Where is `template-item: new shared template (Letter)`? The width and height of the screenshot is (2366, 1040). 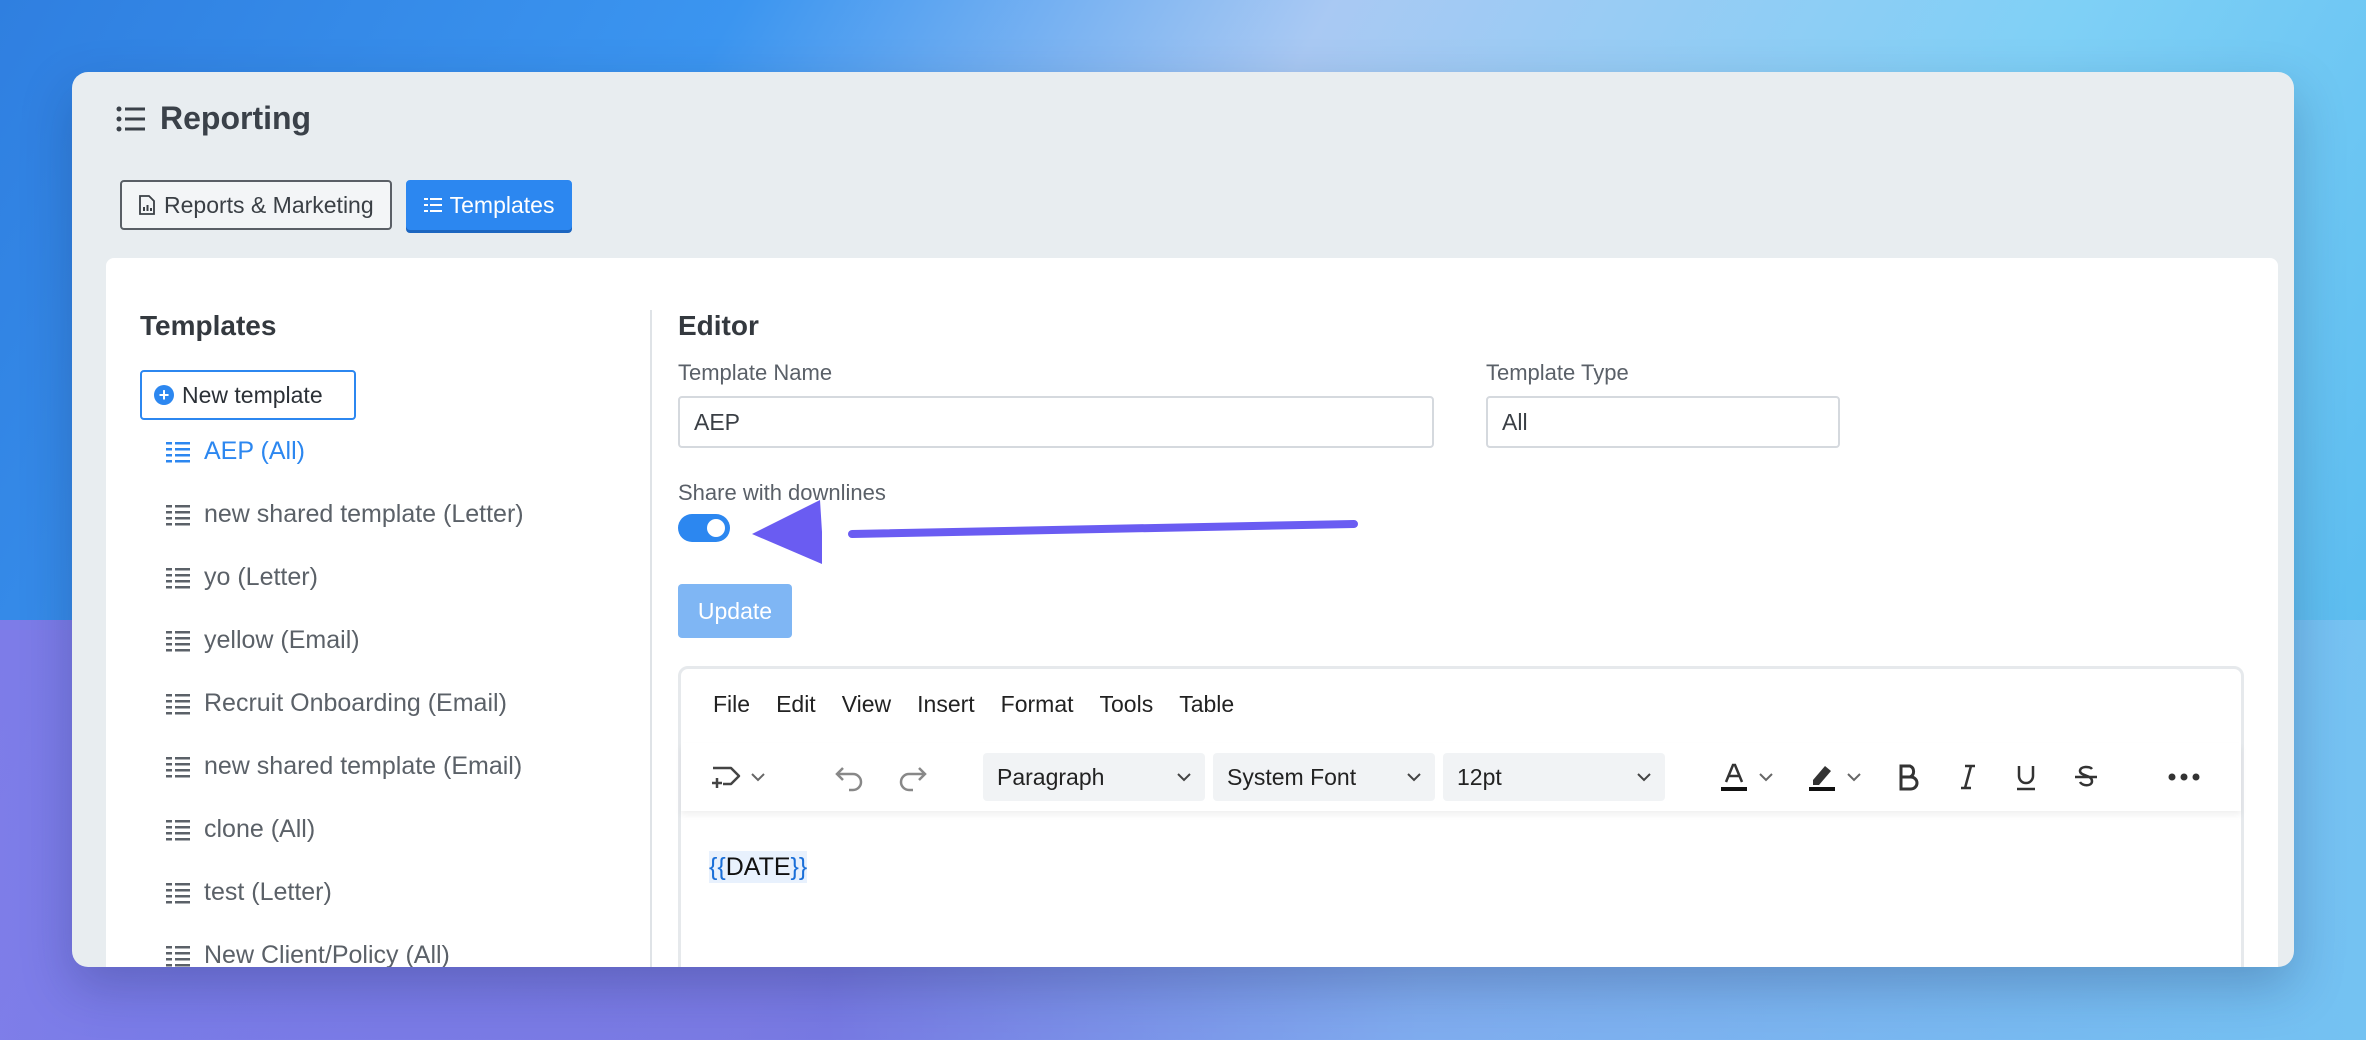 template-item: new shared template (Letter) is located at coordinates (401, 514).